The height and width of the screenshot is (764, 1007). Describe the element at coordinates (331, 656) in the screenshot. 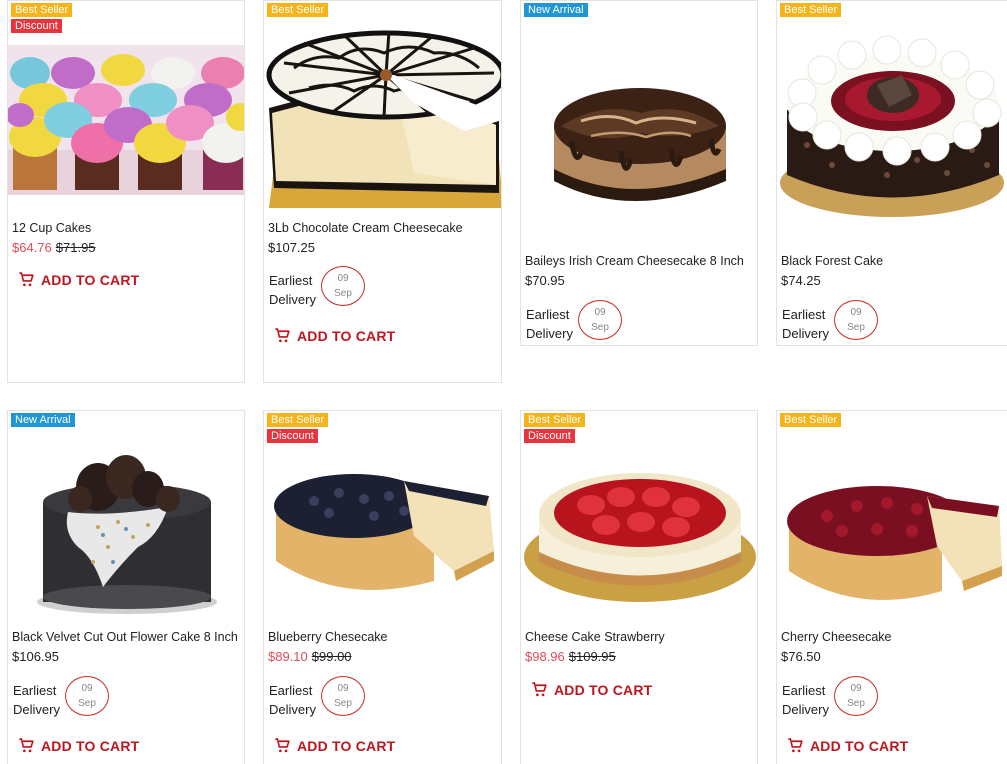

I see `original-price: $99.00` at that location.